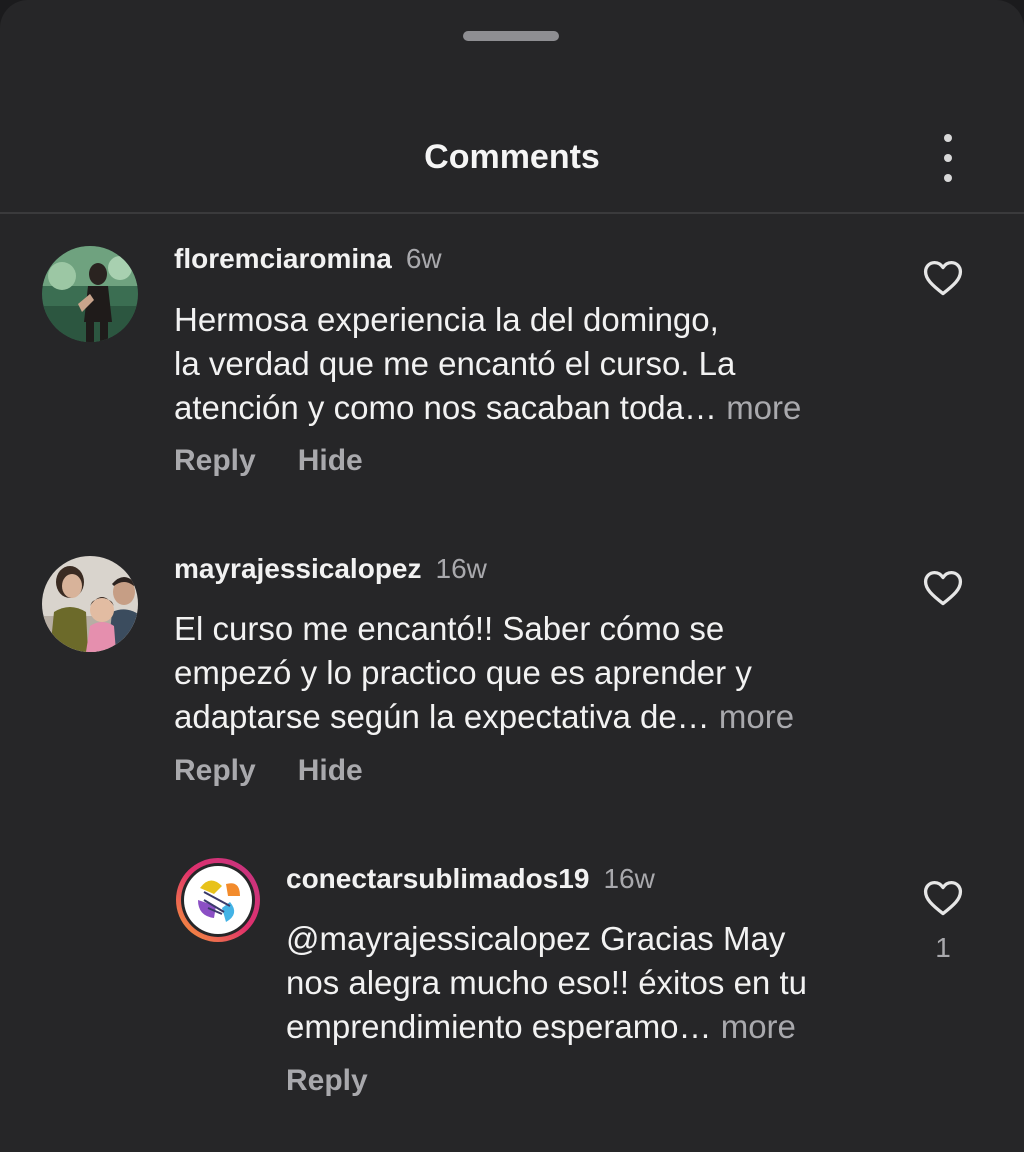 The width and height of the screenshot is (1024, 1152). What do you see at coordinates (455, 363) in the screenshot?
I see `comment-text-line: la verdad que me encantó el curso. La` at bounding box center [455, 363].